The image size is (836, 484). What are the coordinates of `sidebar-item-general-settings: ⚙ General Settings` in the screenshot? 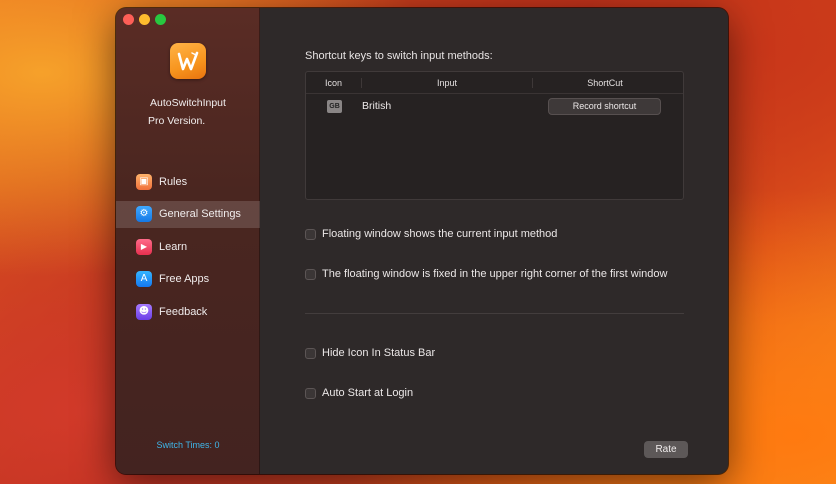 It's located at (188, 214).